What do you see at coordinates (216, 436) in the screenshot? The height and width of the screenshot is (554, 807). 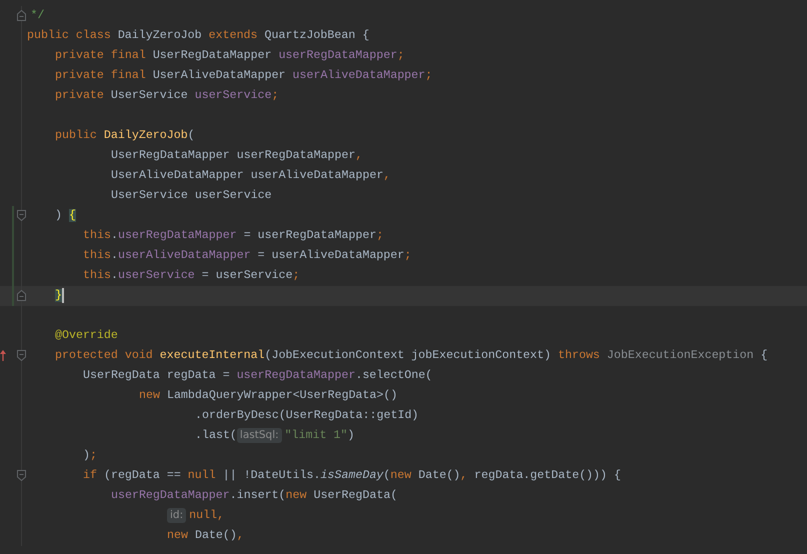 I see `code-line: .last(` at bounding box center [216, 436].